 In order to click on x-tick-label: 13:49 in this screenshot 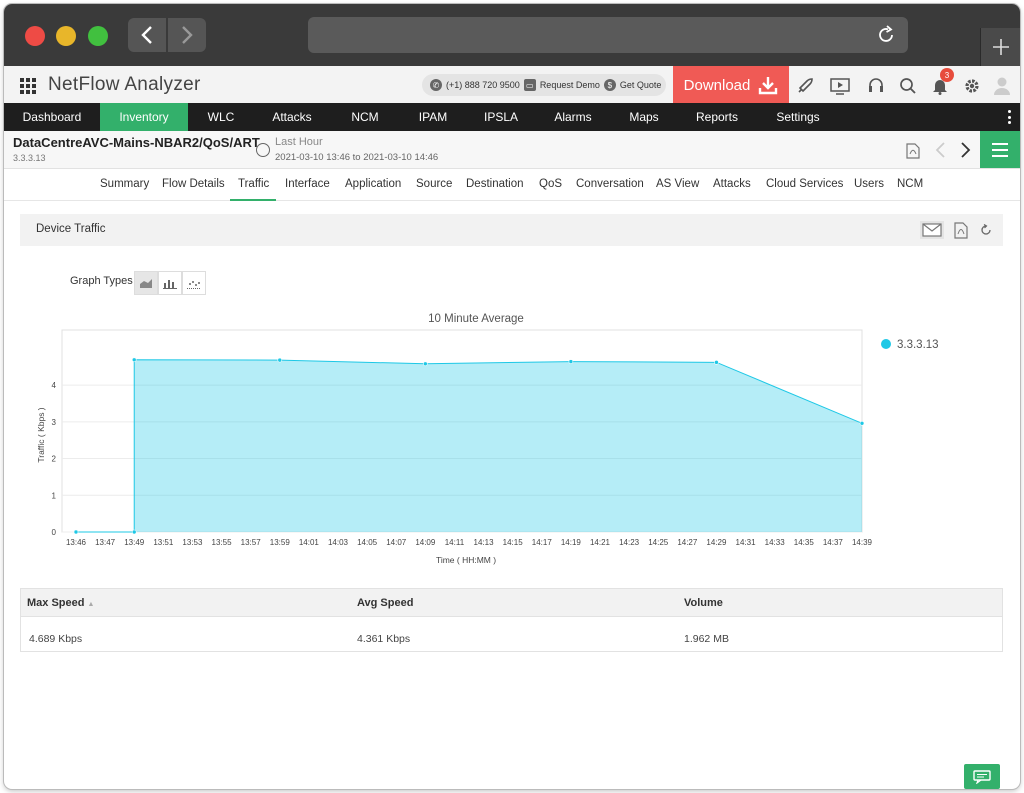, I will do `click(134, 542)`.